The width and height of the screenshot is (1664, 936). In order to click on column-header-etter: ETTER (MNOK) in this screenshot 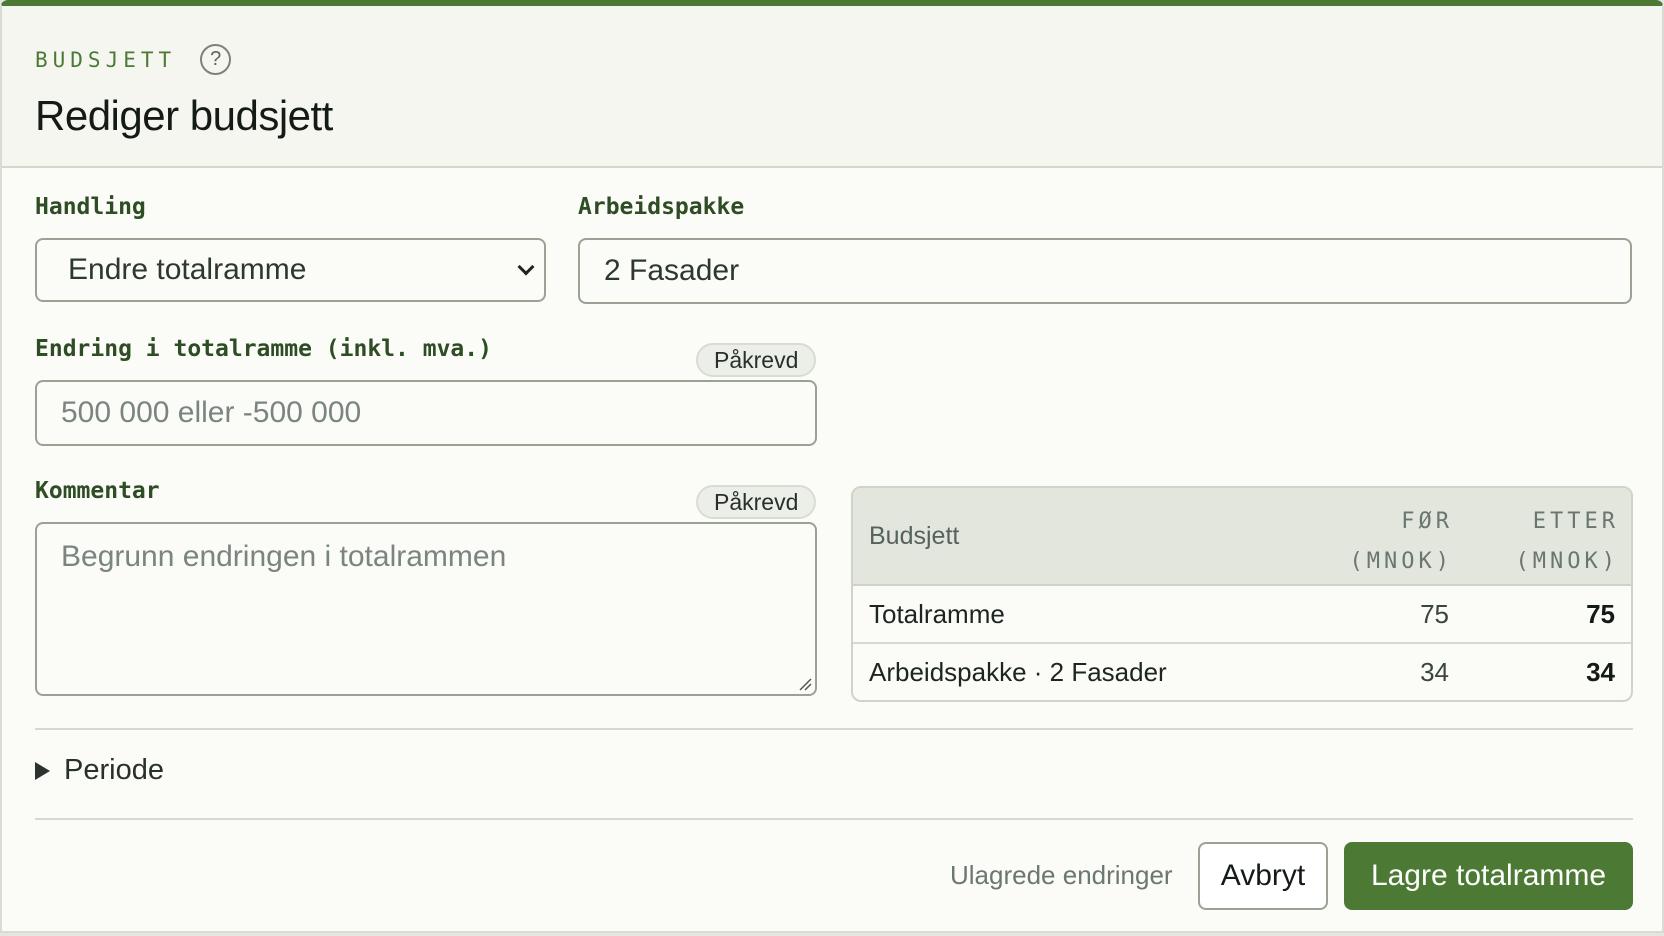, I will do `click(1567, 542)`.